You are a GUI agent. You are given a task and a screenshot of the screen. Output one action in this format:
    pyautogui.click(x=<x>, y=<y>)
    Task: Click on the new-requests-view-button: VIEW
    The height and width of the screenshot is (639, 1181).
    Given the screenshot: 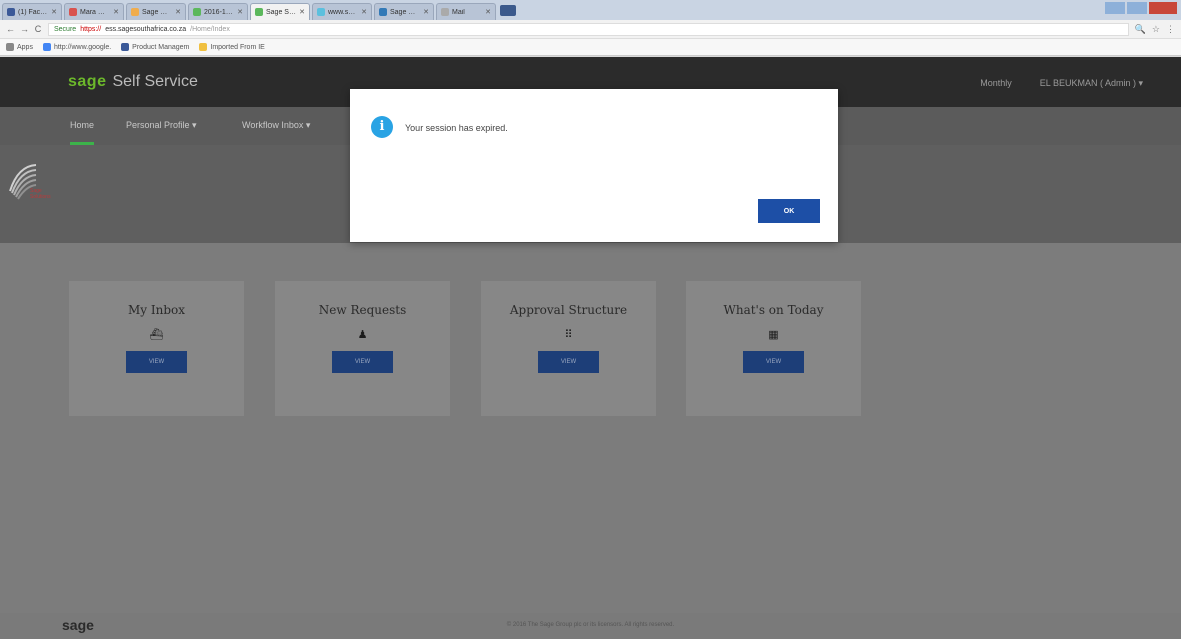 What is the action you would take?
    pyautogui.click(x=362, y=362)
    